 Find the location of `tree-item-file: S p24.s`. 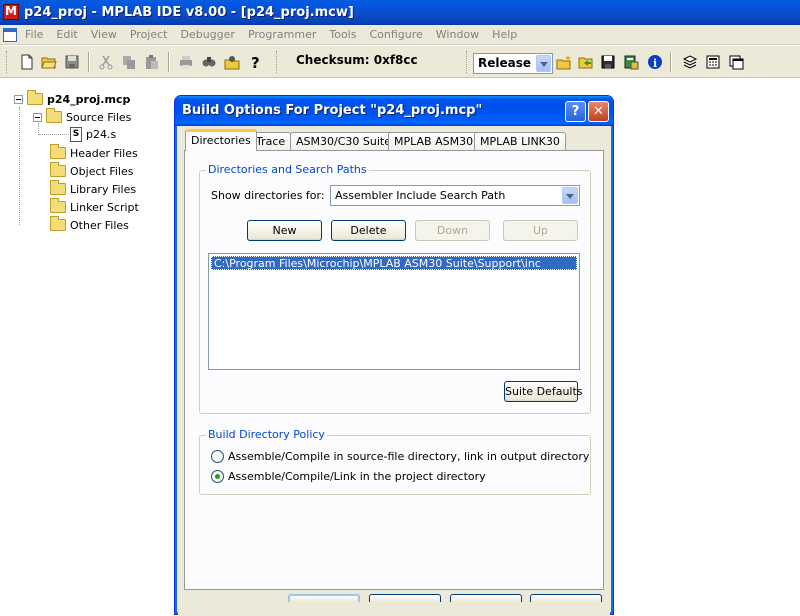

tree-item-file: S p24.s is located at coordinates (93, 134).